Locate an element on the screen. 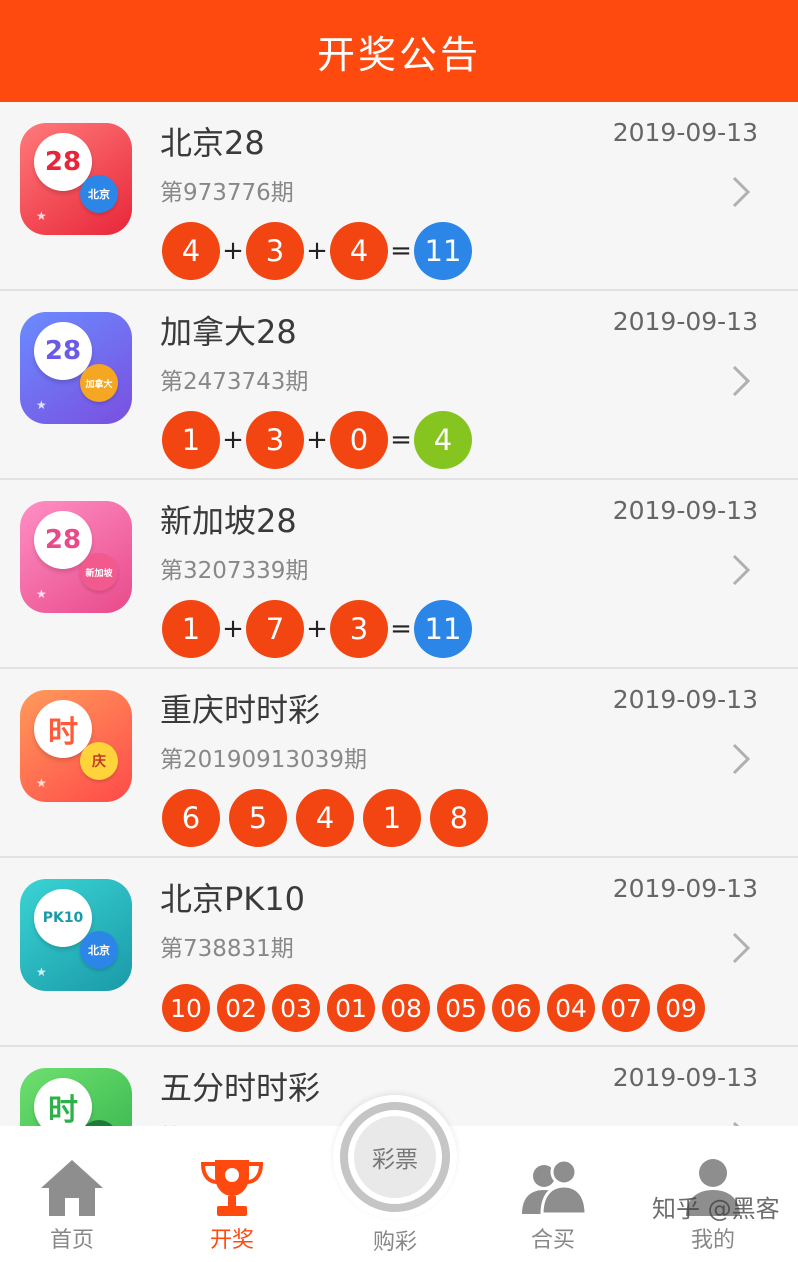 This screenshot has height=1262, width=798. result-ball: 04 is located at coordinates (571, 1008).